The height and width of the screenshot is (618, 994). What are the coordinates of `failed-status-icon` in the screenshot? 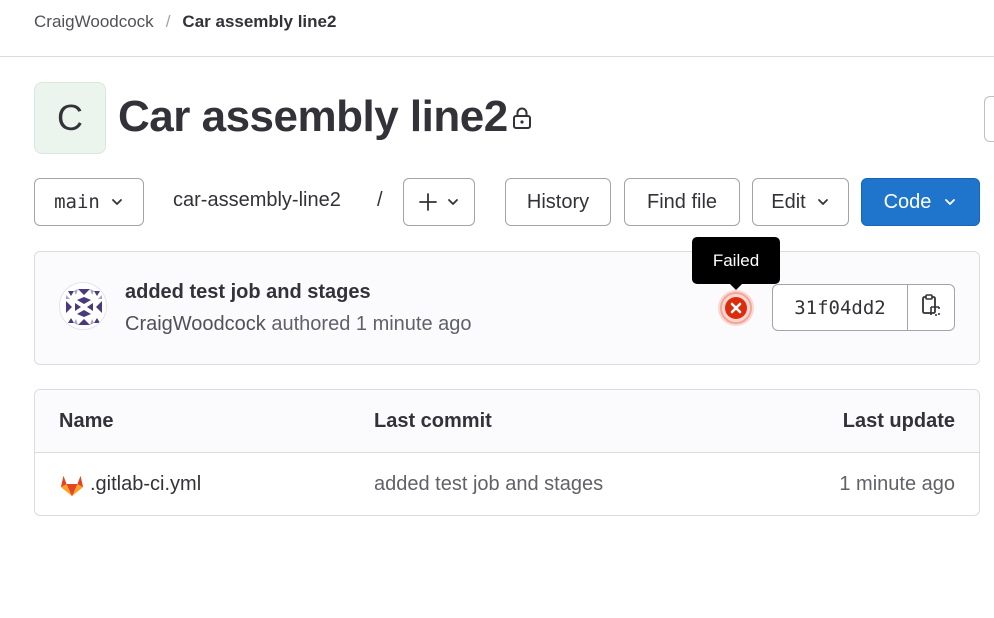 It's located at (736, 308).